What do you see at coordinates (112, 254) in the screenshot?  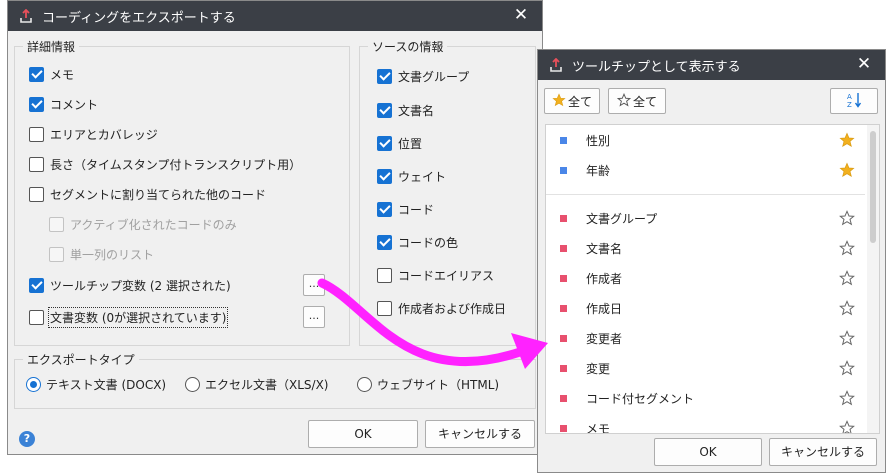 I see `details-checkbox-label: 単一列のリスト` at bounding box center [112, 254].